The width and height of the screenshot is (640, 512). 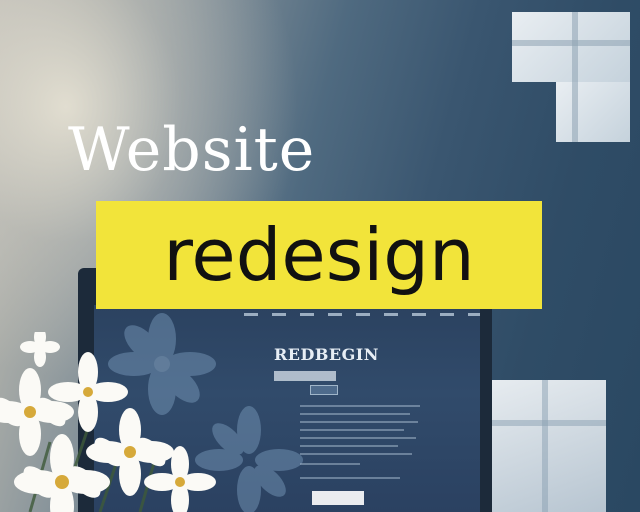 I want to click on screen-nav, so click(x=362, y=314).